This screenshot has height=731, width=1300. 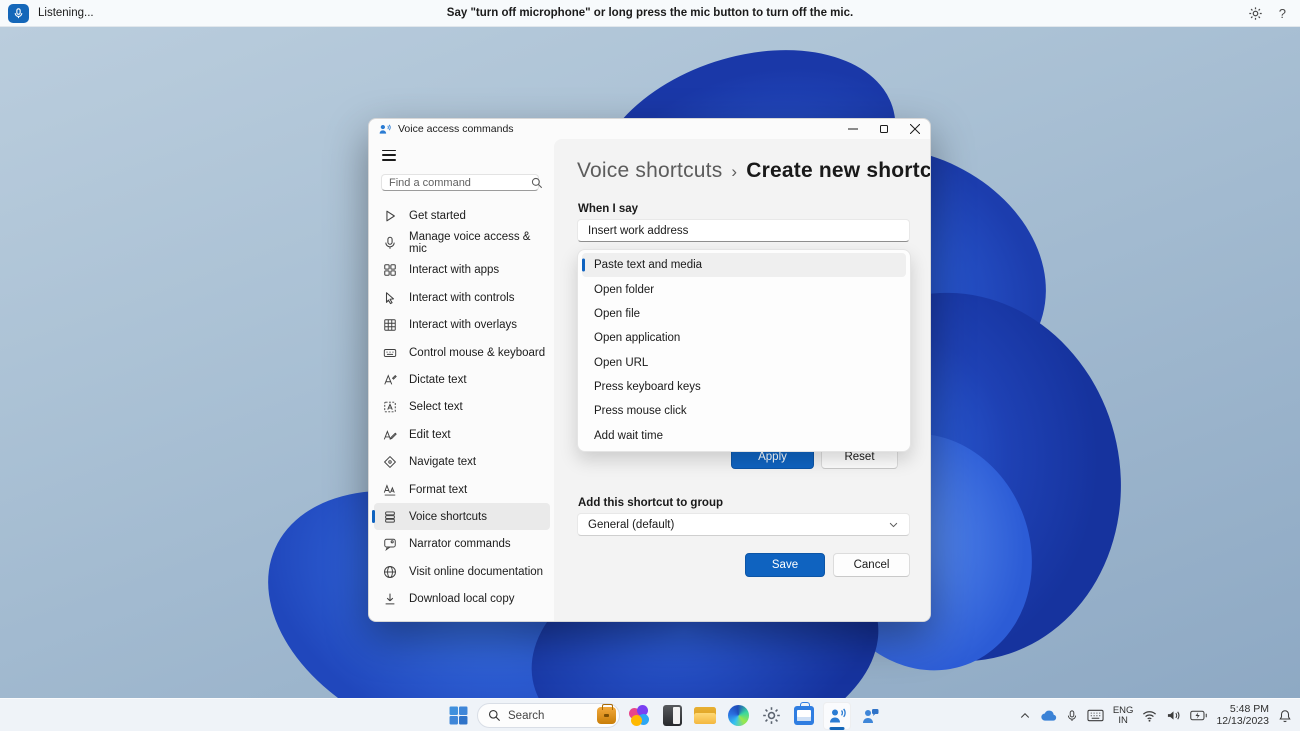 What do you see at coordinates (462, 325) in the screenshot?
I see `sidebar-item-interact-with-overlays: Interact with overlays` at bounding box center [462, 325].